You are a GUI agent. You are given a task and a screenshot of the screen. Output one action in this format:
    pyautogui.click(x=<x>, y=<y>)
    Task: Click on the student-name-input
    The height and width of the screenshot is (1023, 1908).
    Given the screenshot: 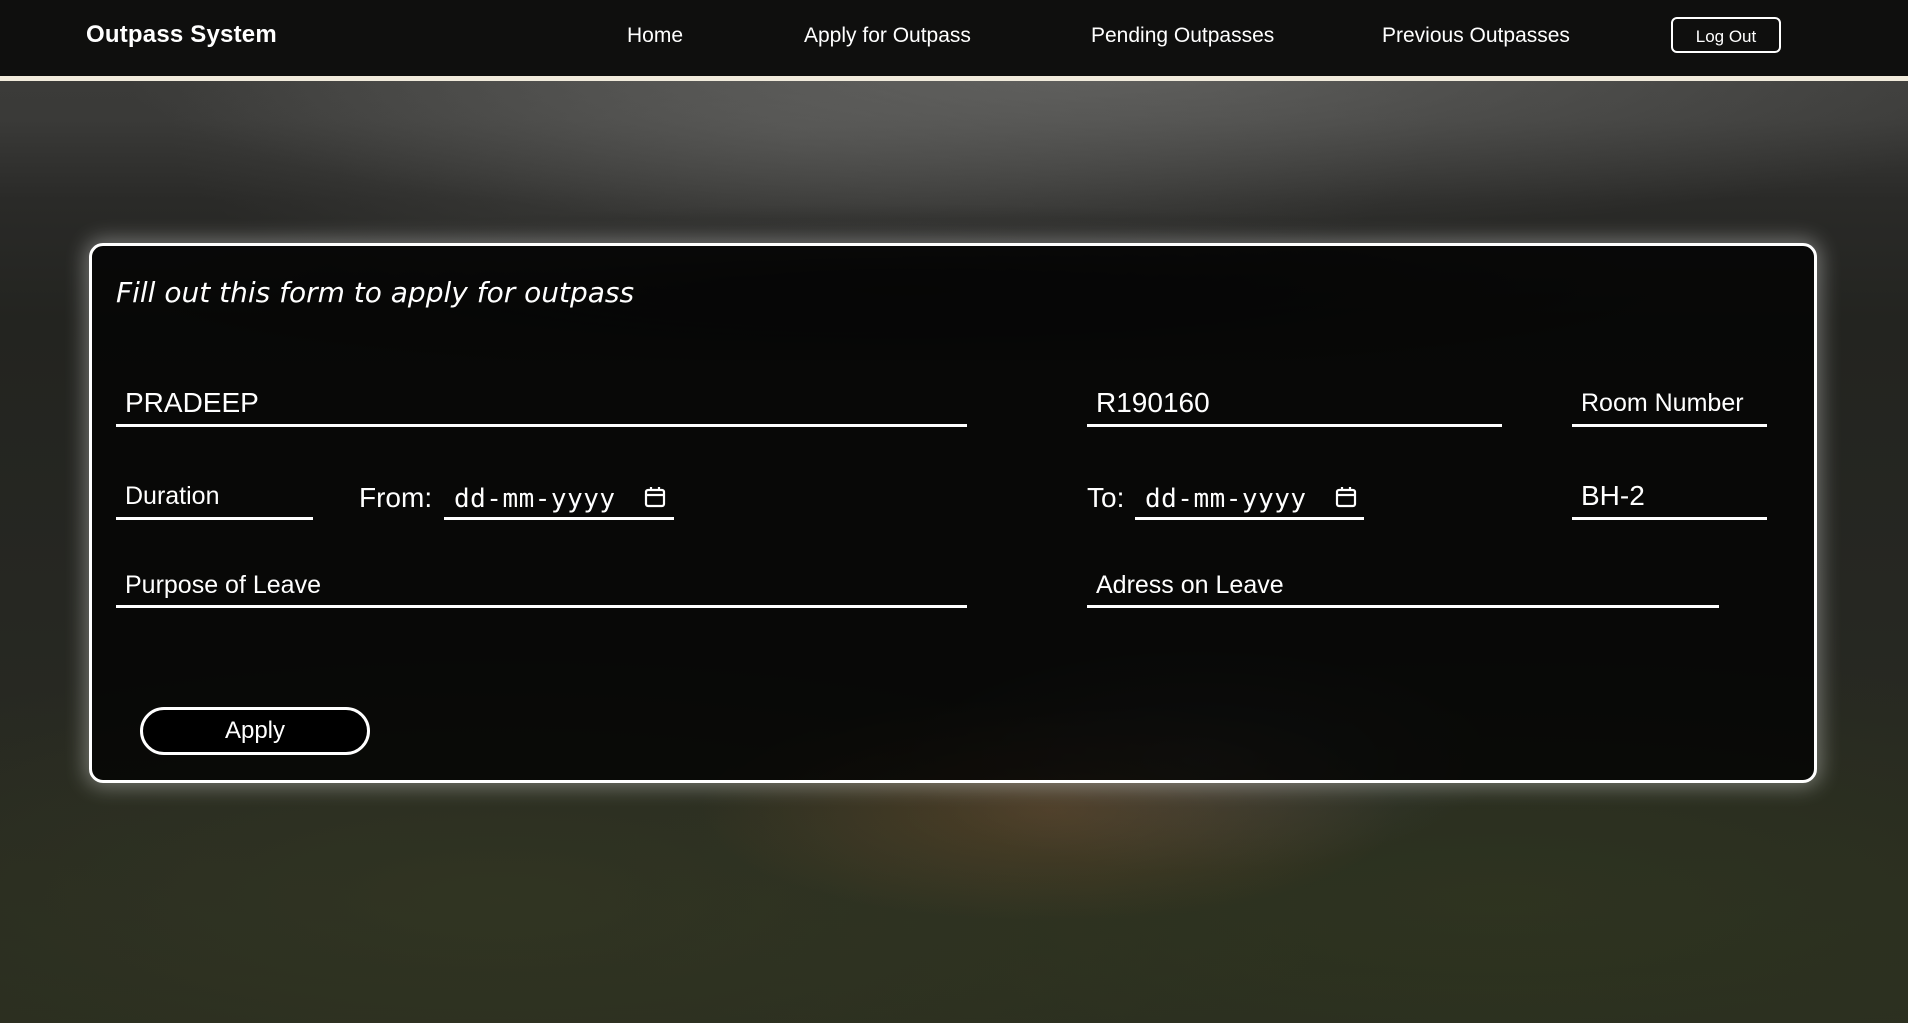 What is the action you would take?
    pyautogui.click(x=541, y=403)
    